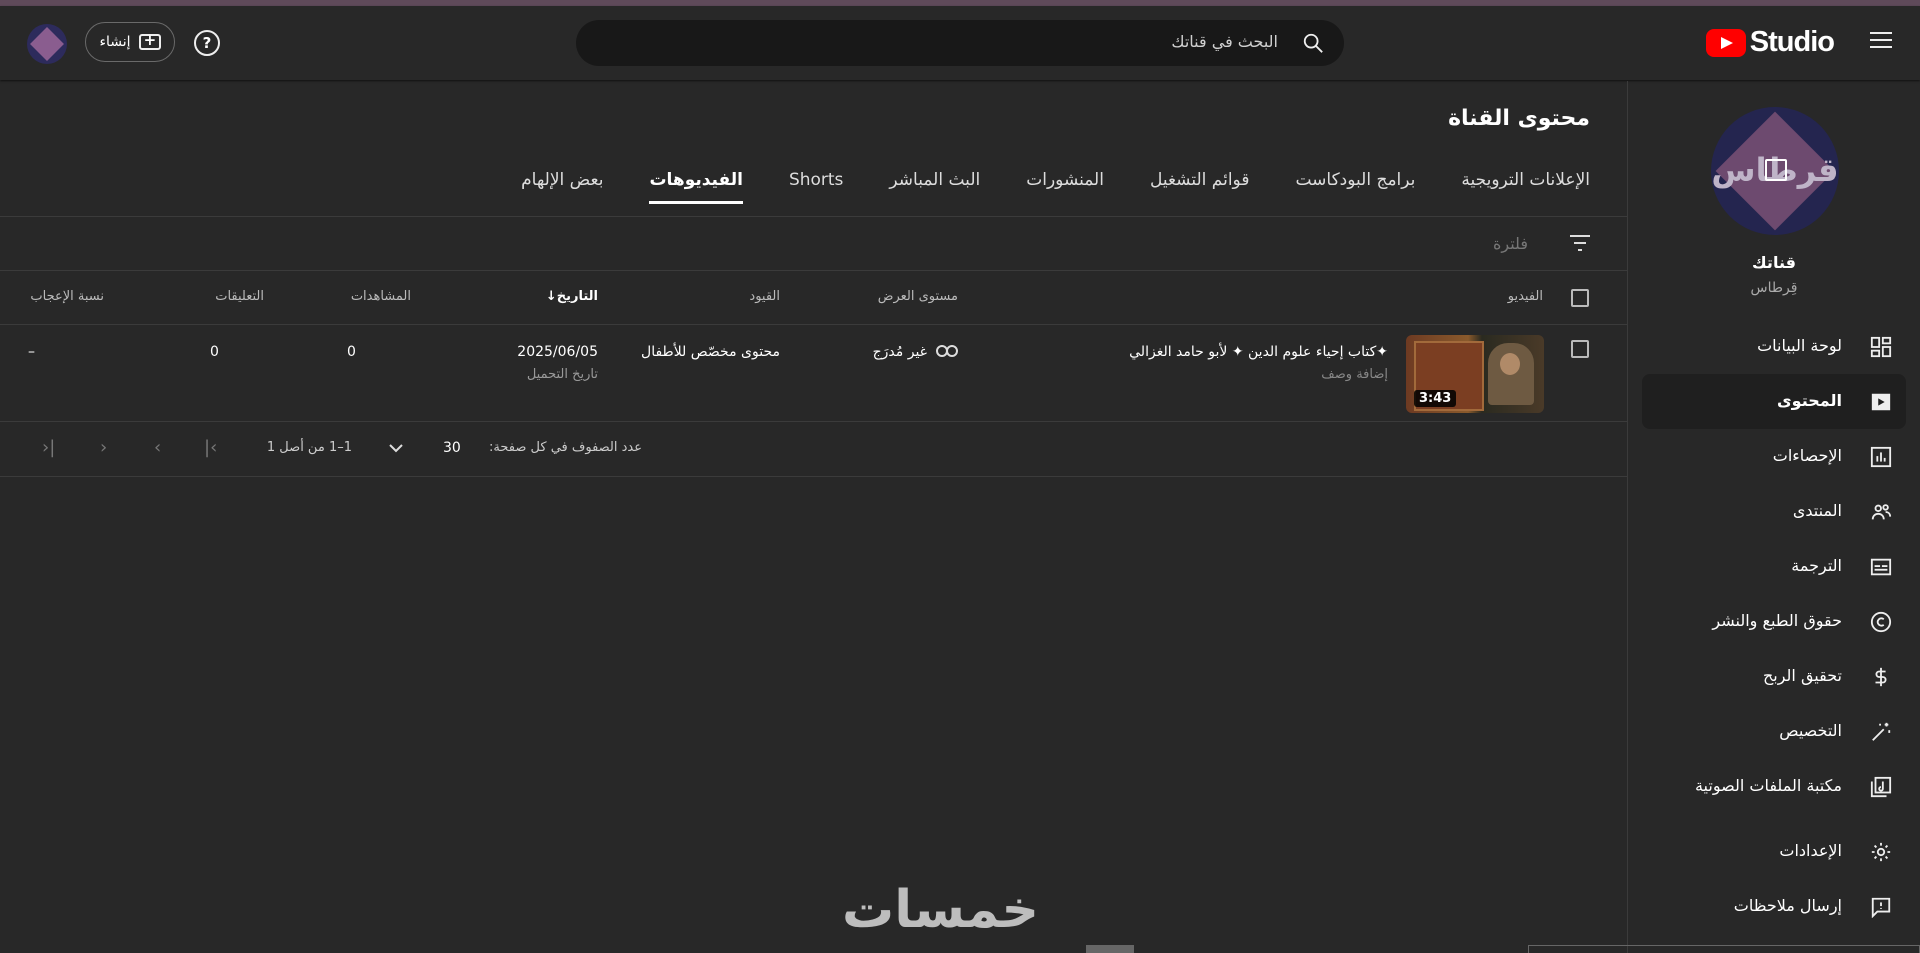 This screenshot has width=1920, height=953. Describe the element at coordinates (1881, 622) in the screenshot. I see `copyright-icon` at that location.